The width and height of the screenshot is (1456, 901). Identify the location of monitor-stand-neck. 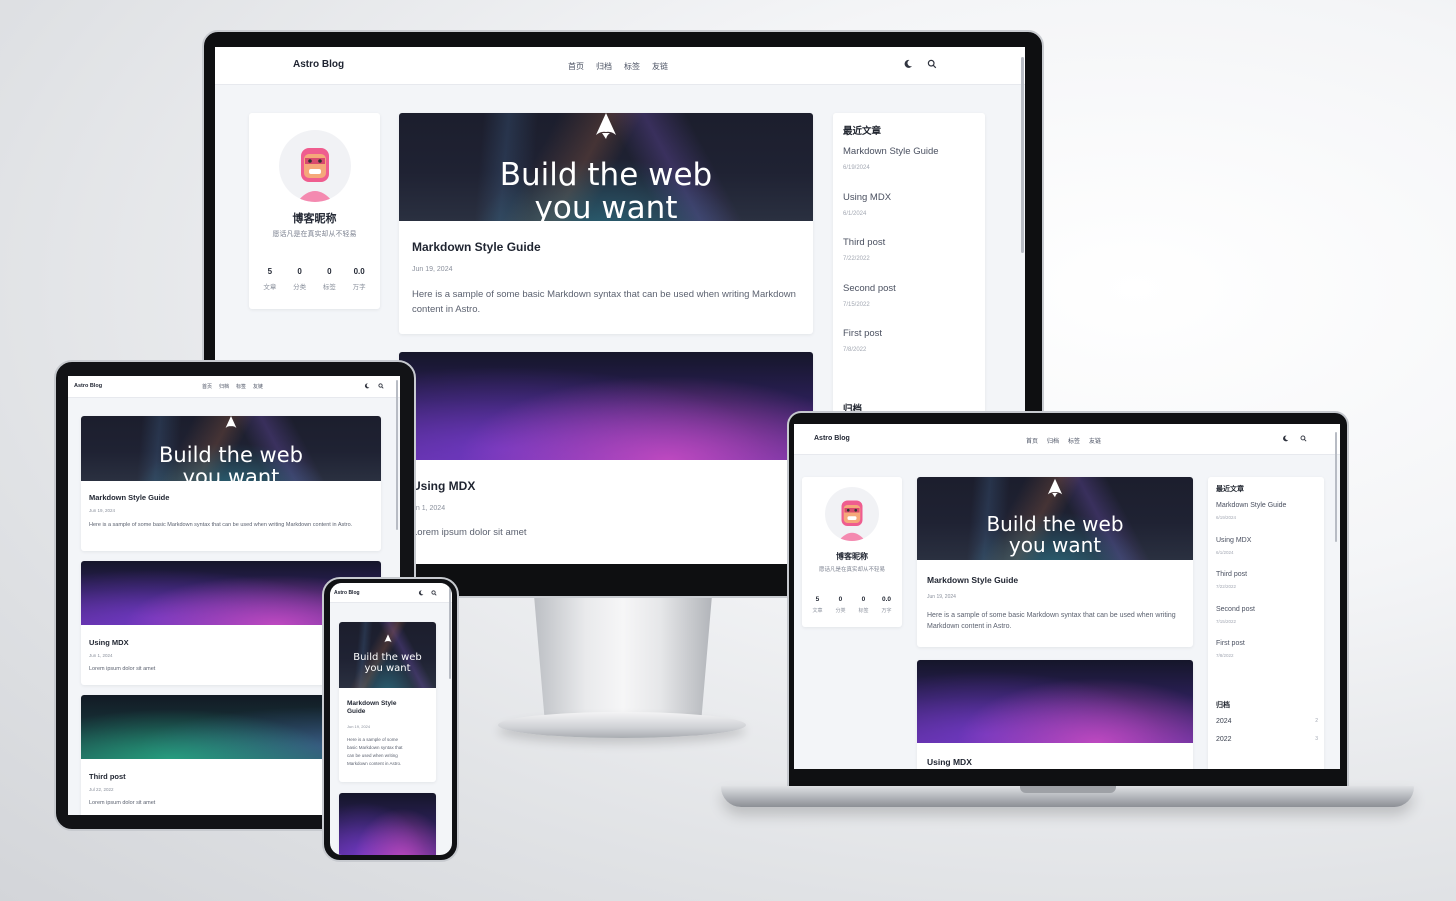
(623, 657).